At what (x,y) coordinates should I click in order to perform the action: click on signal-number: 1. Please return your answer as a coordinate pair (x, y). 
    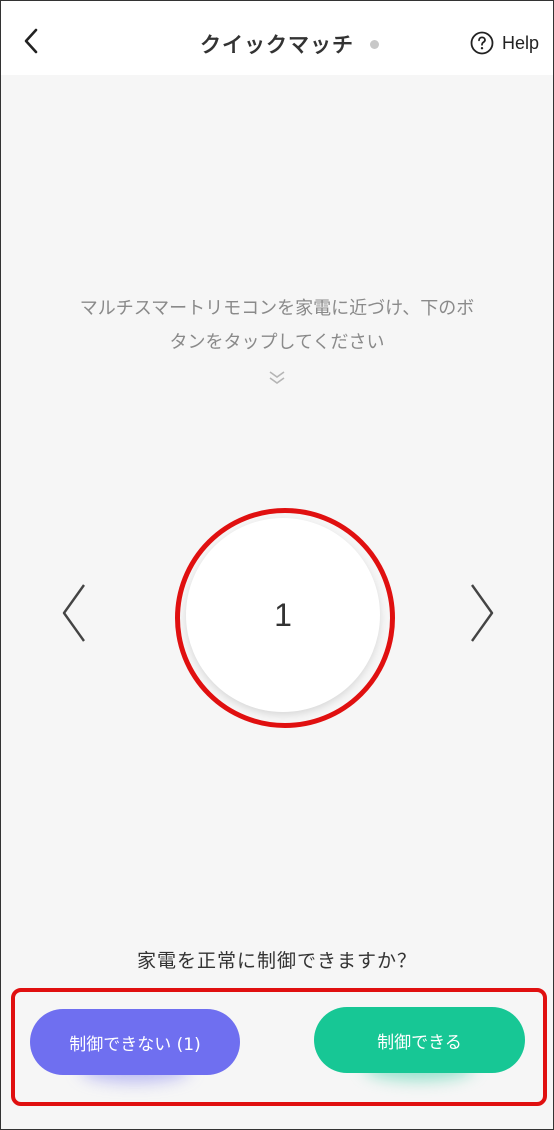
    Looking at the image, I should click on (283, 614).